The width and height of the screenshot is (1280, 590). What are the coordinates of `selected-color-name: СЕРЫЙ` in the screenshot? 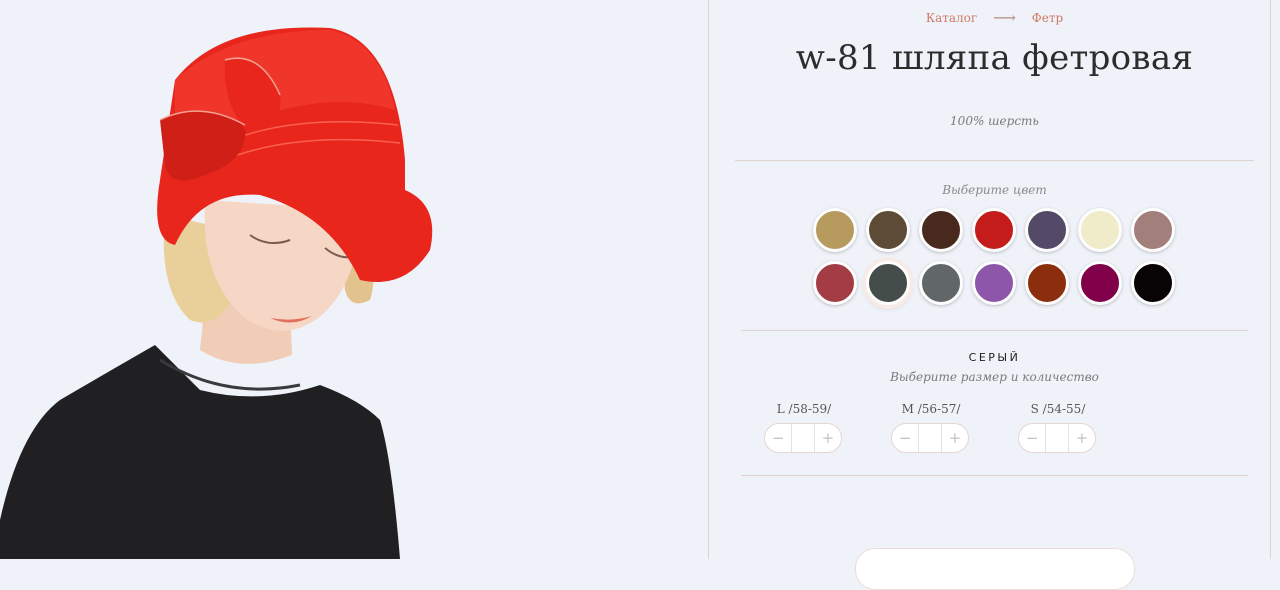 It's located at (994, 357).